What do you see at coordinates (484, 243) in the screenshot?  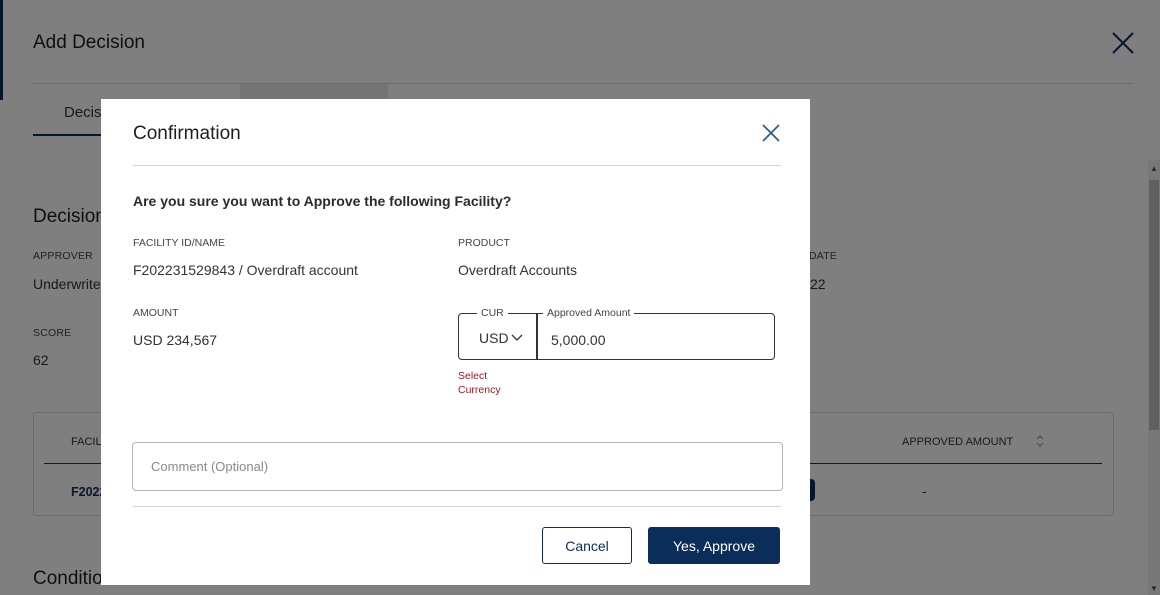 I see `product-label: PRODUCT` at bounding box center [484, 243].